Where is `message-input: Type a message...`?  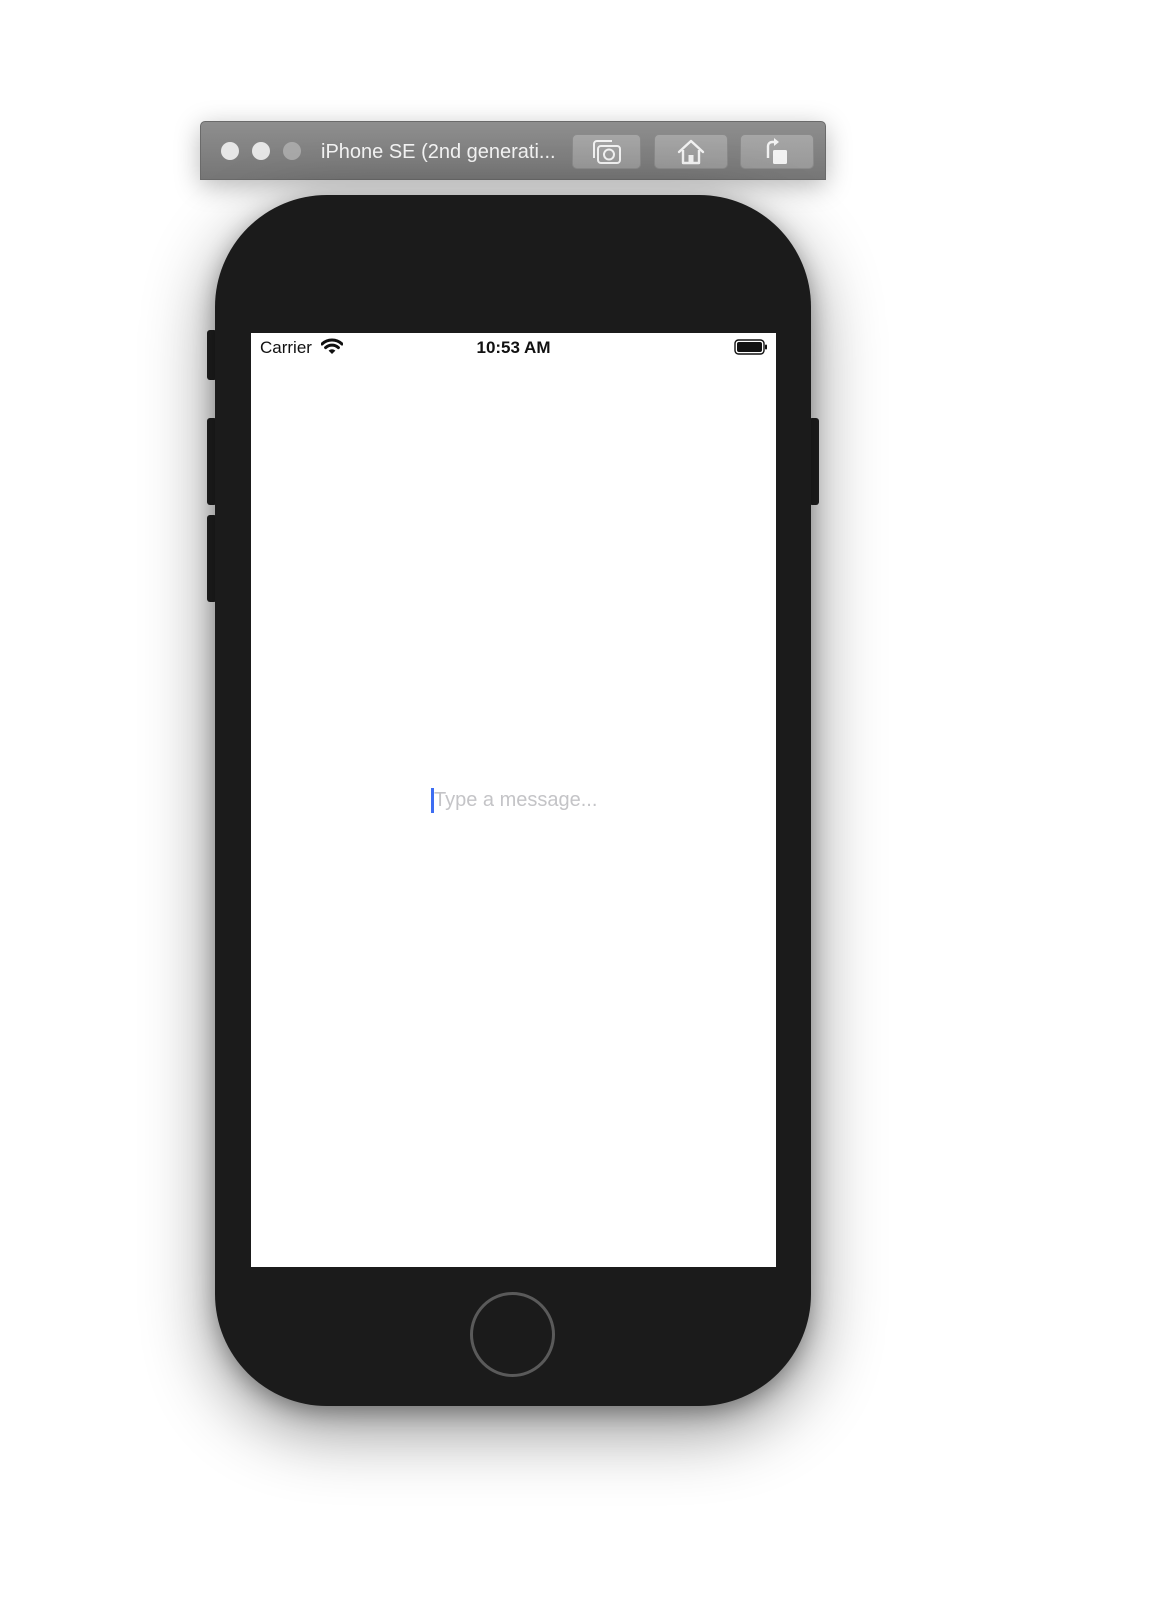
message-input: Type a message... is located at coordinates (551, 800).